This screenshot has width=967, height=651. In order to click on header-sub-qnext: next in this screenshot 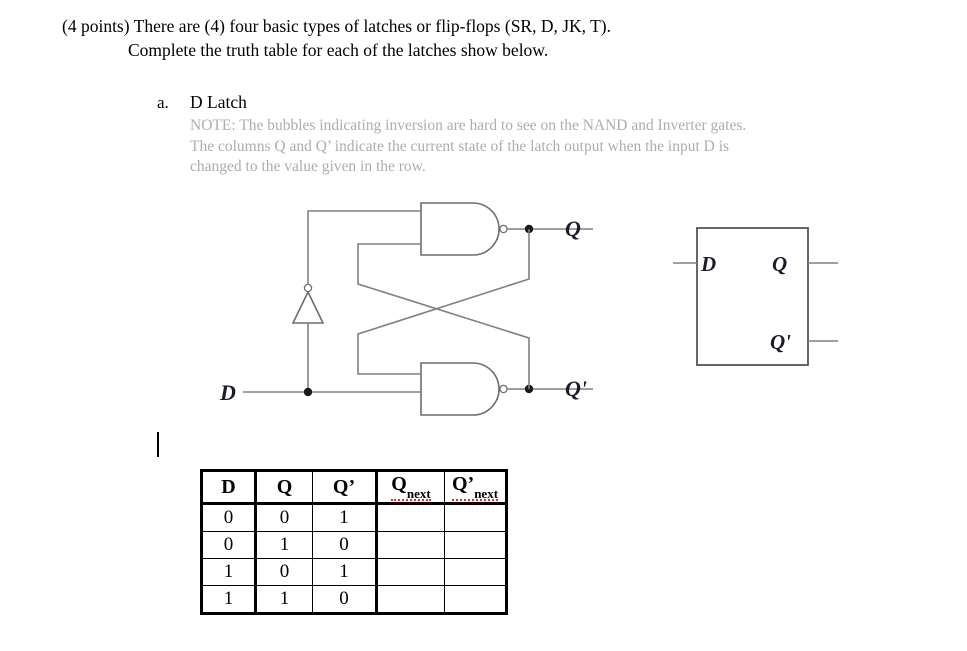, I will do `click(418, 493)`.